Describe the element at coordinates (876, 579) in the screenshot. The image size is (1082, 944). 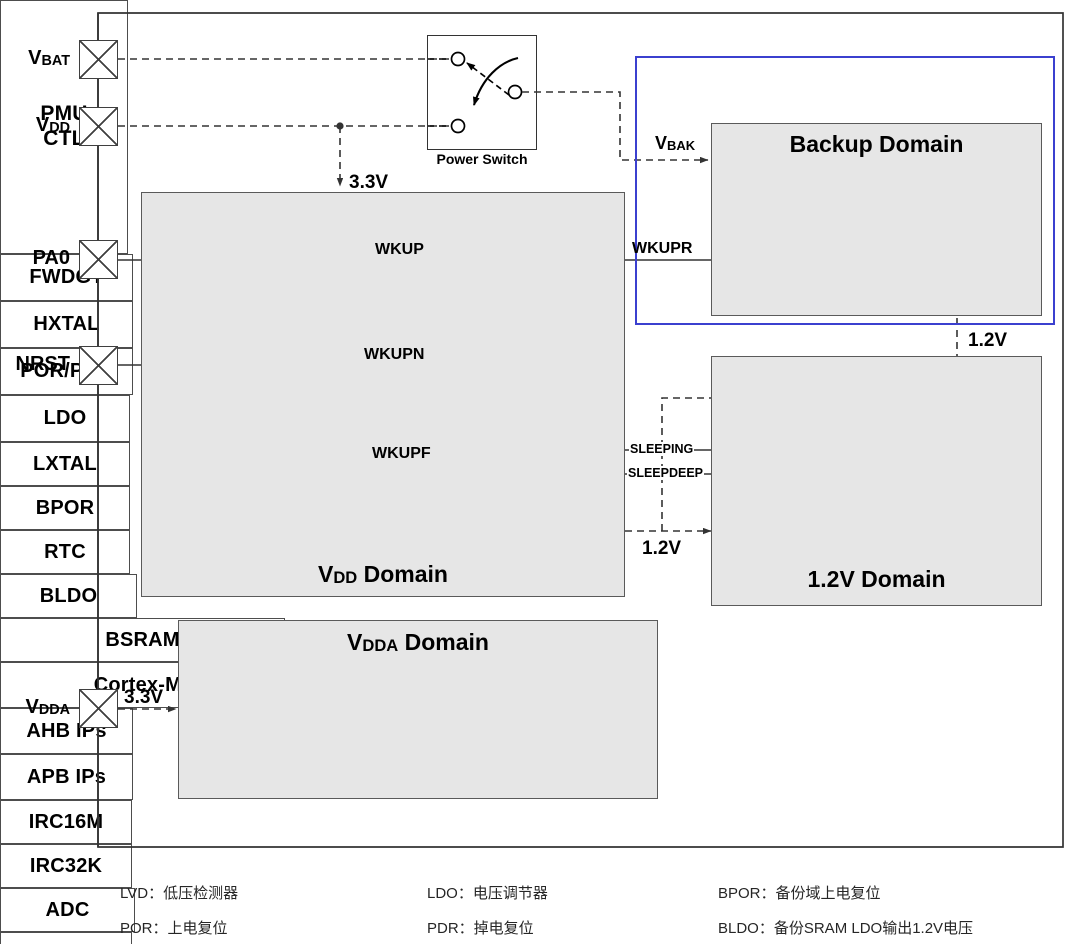
I see `core-domain-title: 1.2V Domain` at that location.